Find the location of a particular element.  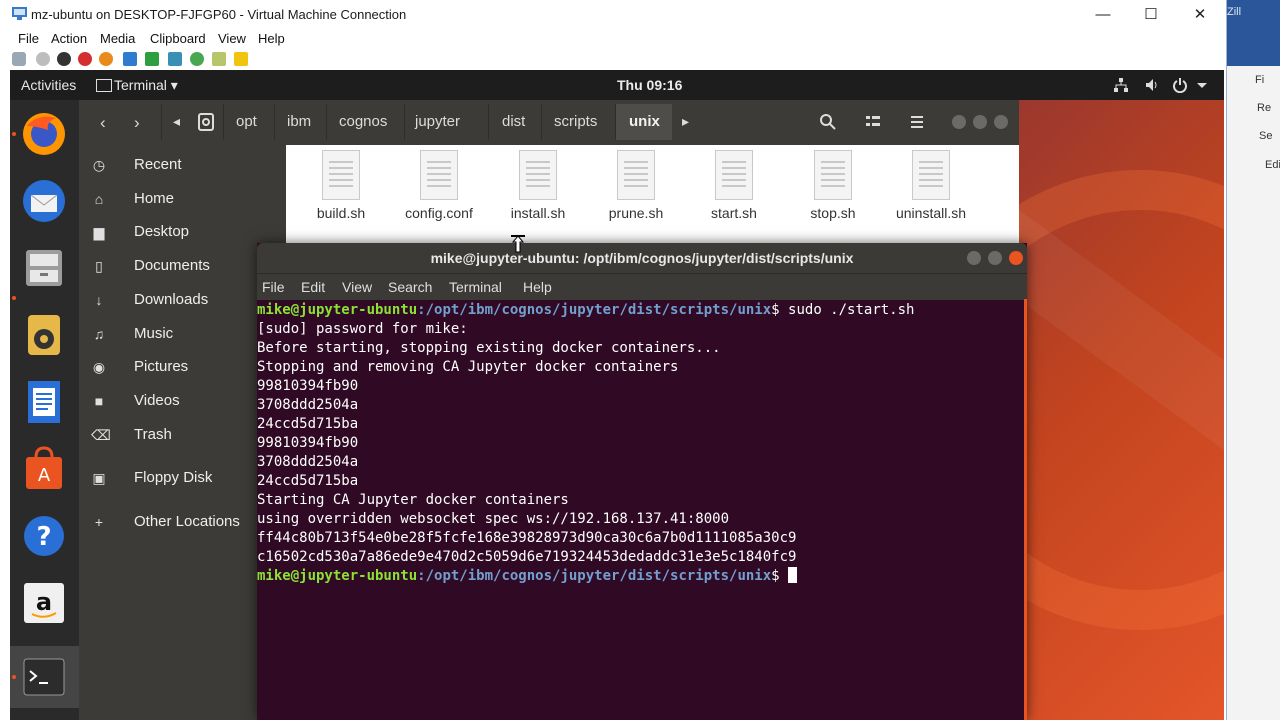

file-item: stop.sh is located at coordinates (833, 190).